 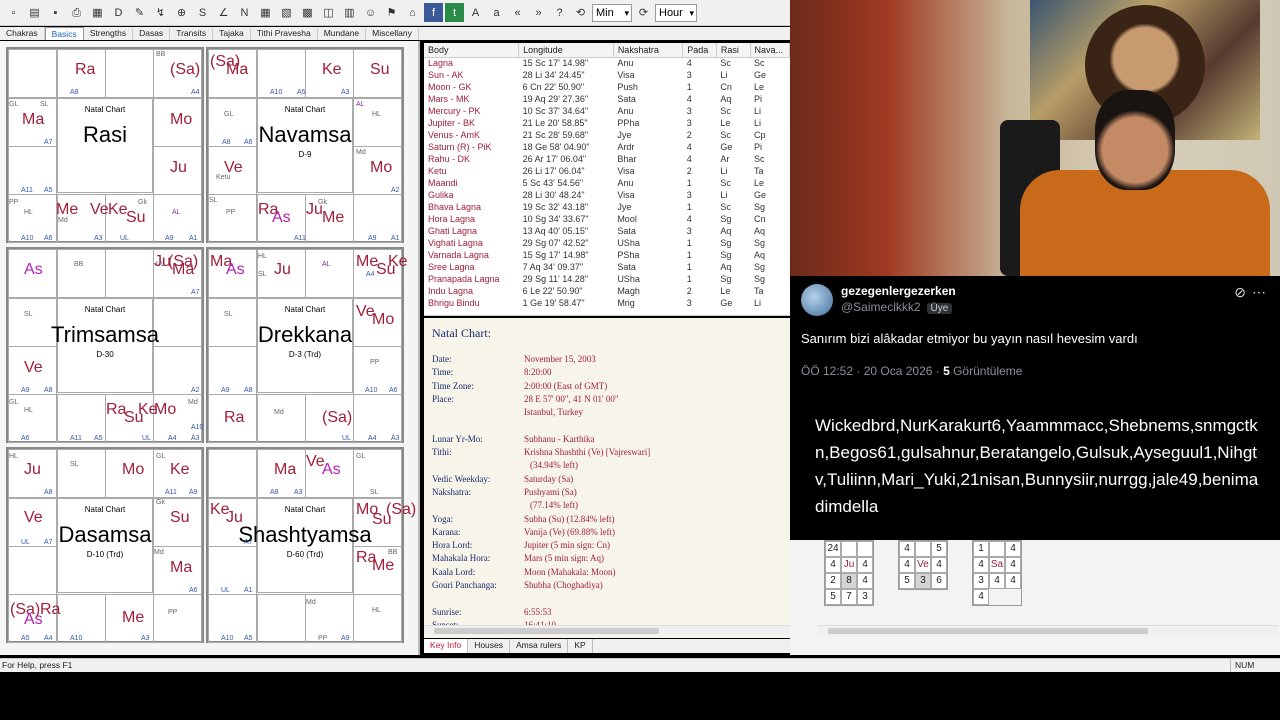 What do you see at coordinates (648, 50) in the screenshot?
I see `column-header: Nakshatra` at bounding box center [648, 50].